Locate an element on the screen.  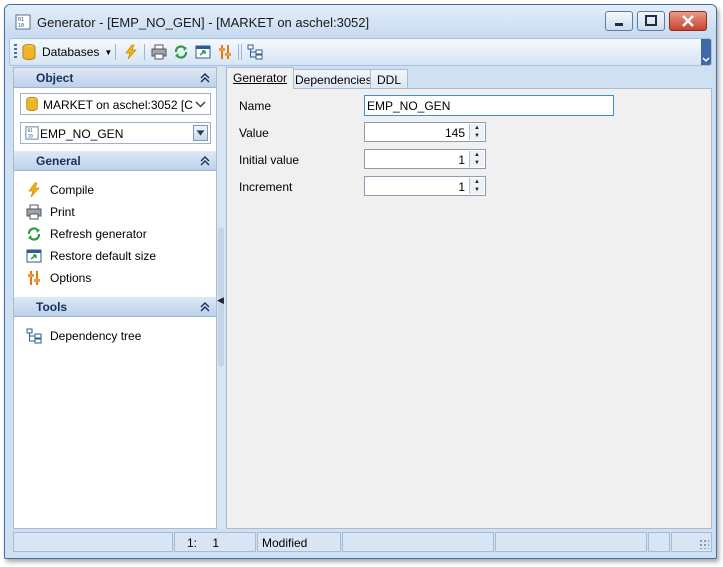
tab-generator-label: Generator is located at coordinates (260, 78).